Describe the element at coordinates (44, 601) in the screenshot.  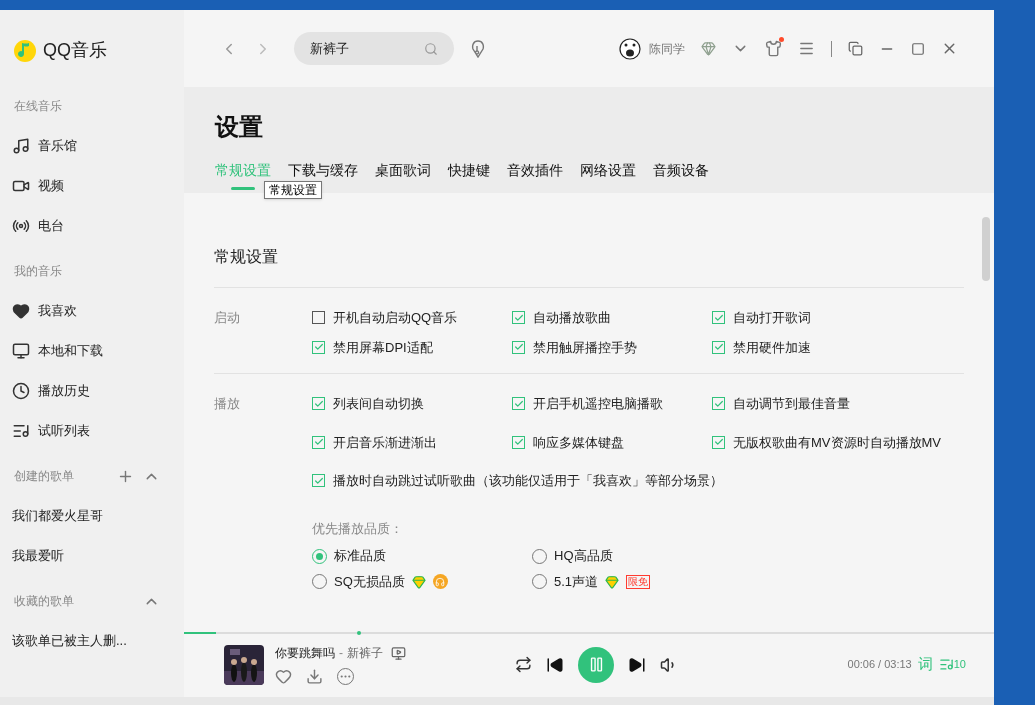
I see `sidebar-heading: 收藏的歌单` at that location.